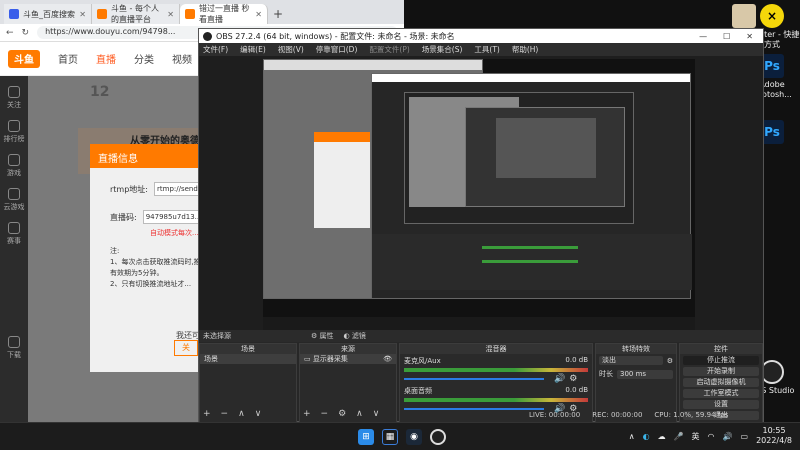 This screenshot has height=450, width=800. I want to click on menu-file: 文件(F), so click(215, 49).